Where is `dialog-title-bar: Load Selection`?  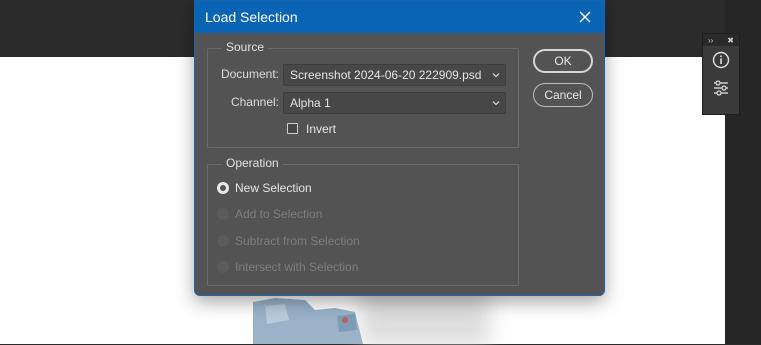
dialog-title-bar: Load Selection is located at coordinates (399, 17).